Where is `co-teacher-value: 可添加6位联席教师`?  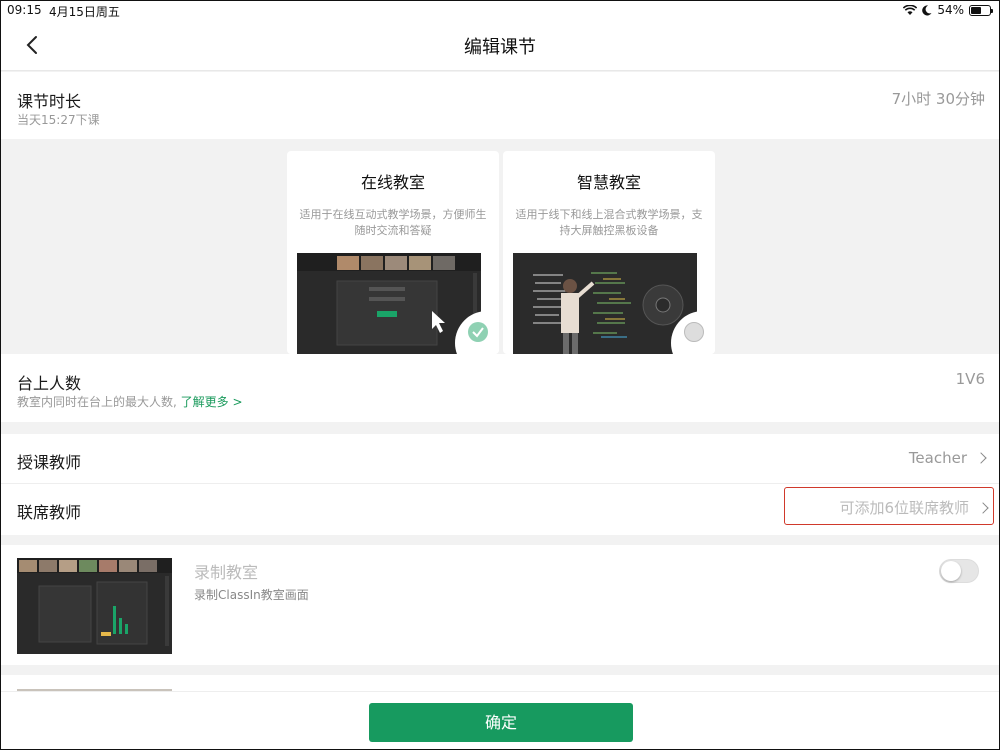
co-teacher-value: 可添加6位联席教师 is located at coordinates (904, 508).